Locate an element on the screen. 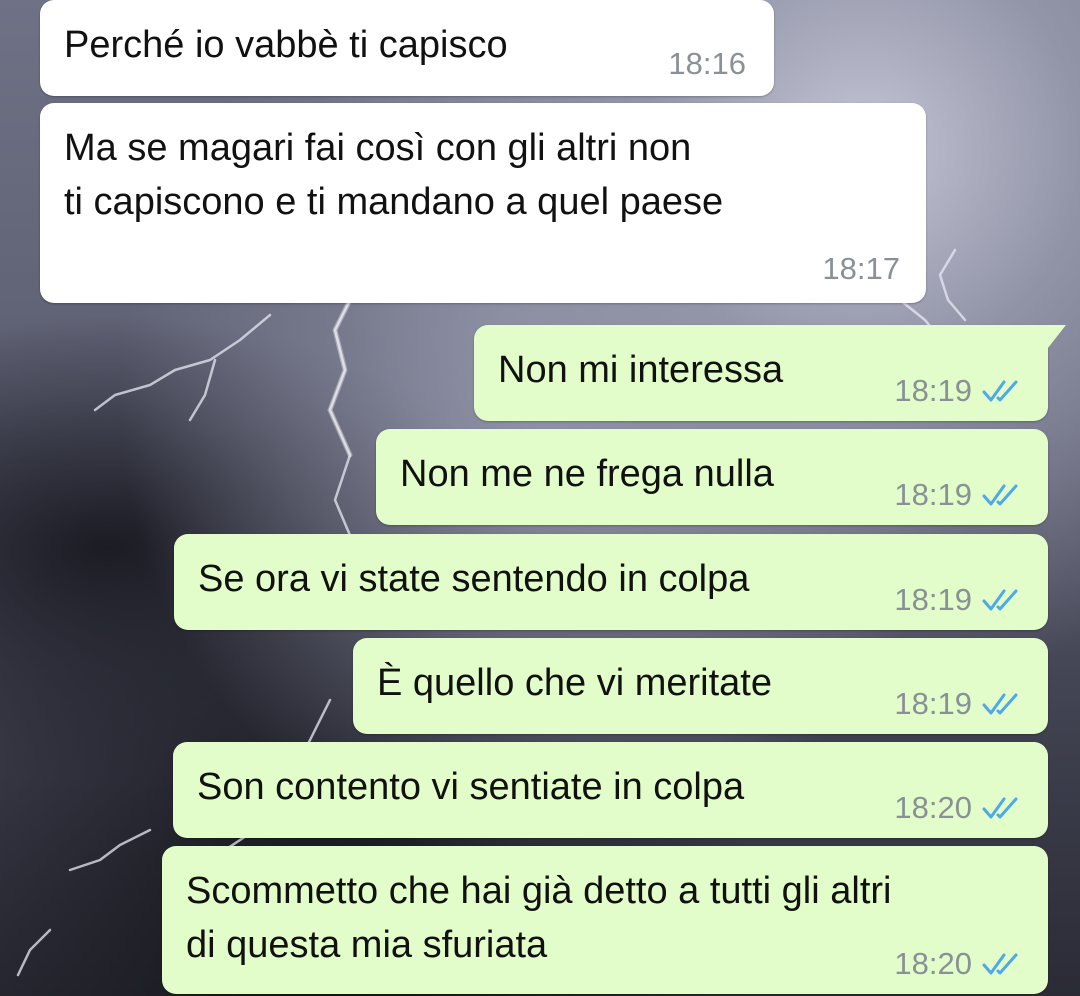  message-text: Perché io vabbè ti capisco is located at coordinates (286, 45).